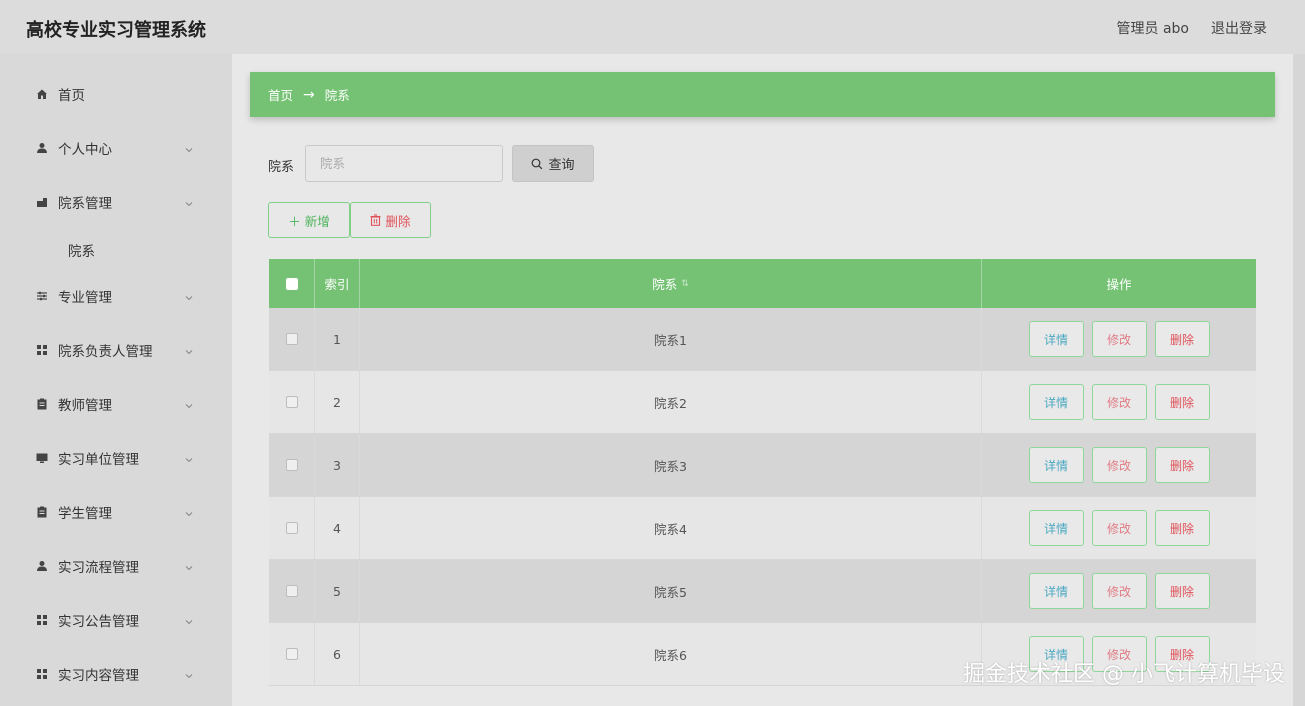 The height and width of the screenshot is (706, 1305). Describe the element at coordinates (116, 202) in the screenshot. I see `sidebar-item-2: 院系管理` at that location.